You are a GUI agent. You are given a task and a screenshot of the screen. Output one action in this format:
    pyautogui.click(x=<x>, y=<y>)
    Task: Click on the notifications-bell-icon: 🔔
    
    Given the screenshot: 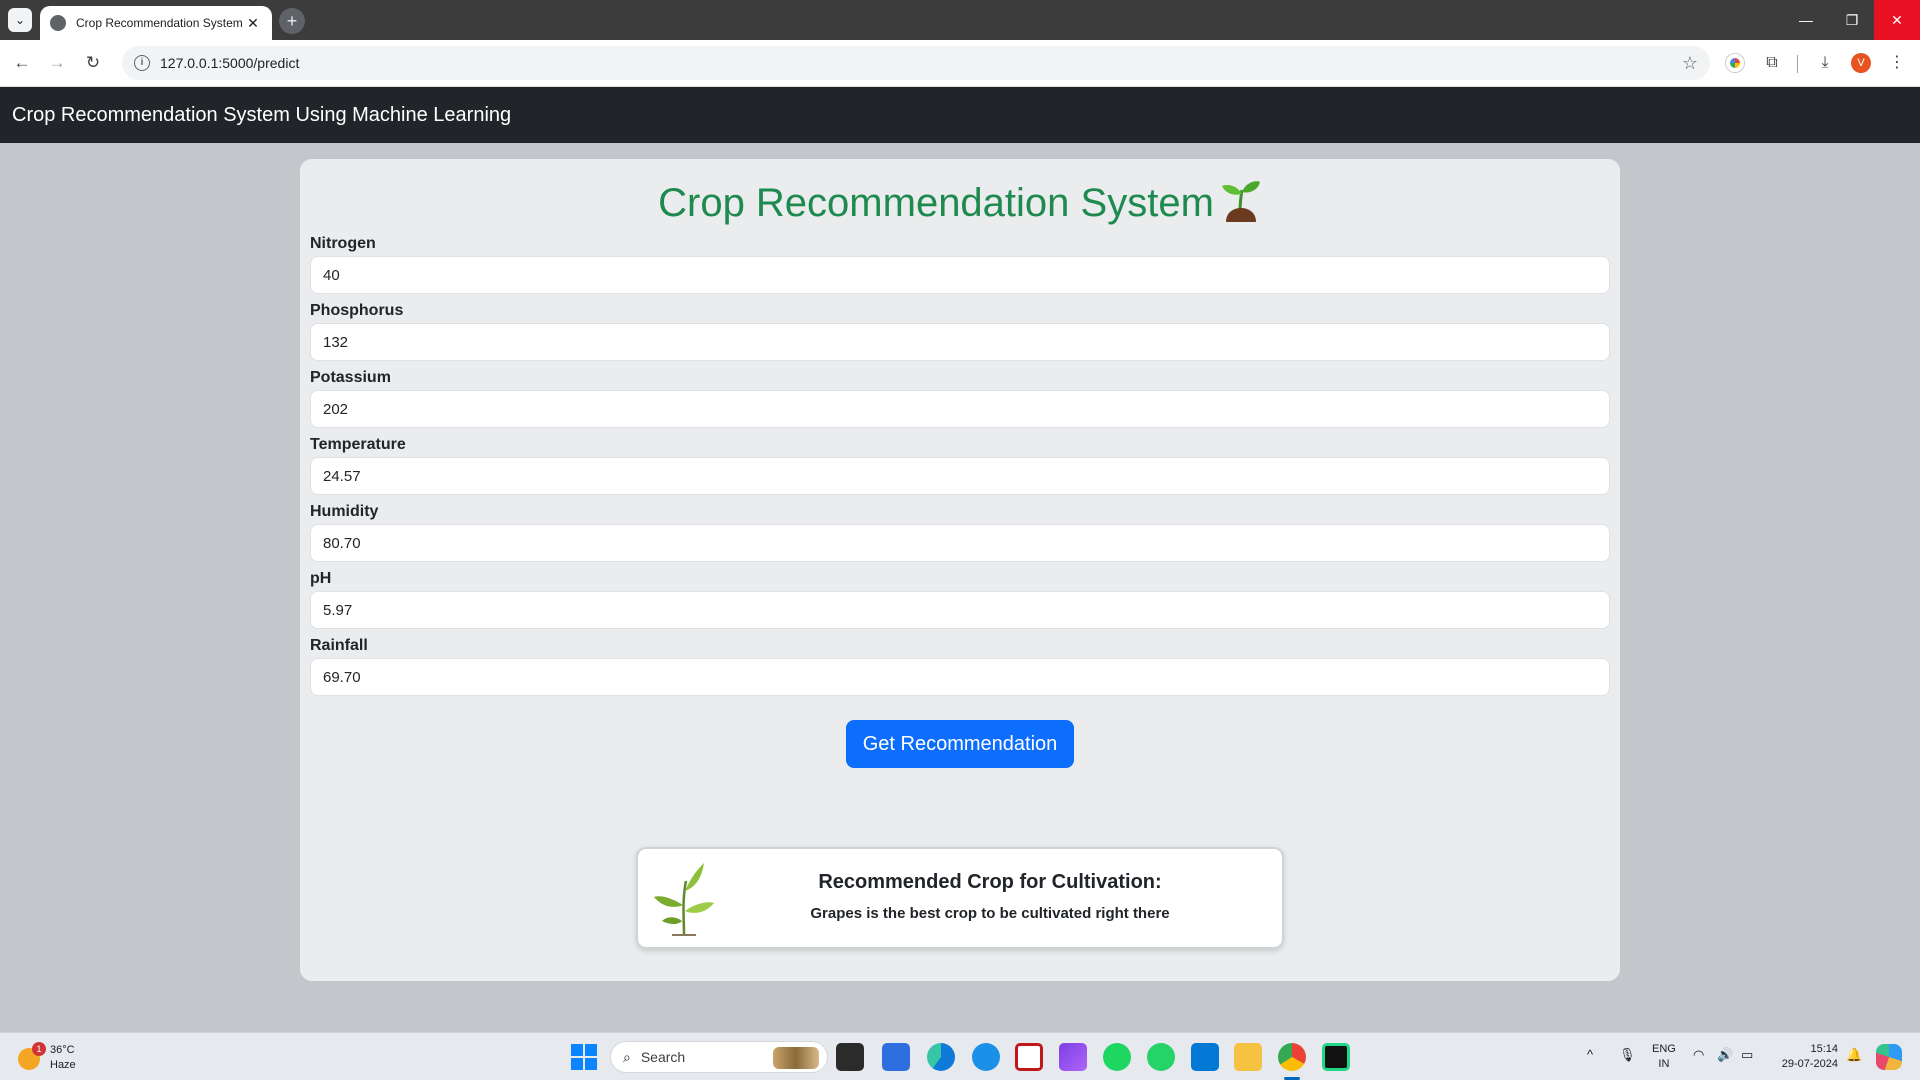 What is the action you would take?
    pyautogui.click(x=1854, y=1055)
    